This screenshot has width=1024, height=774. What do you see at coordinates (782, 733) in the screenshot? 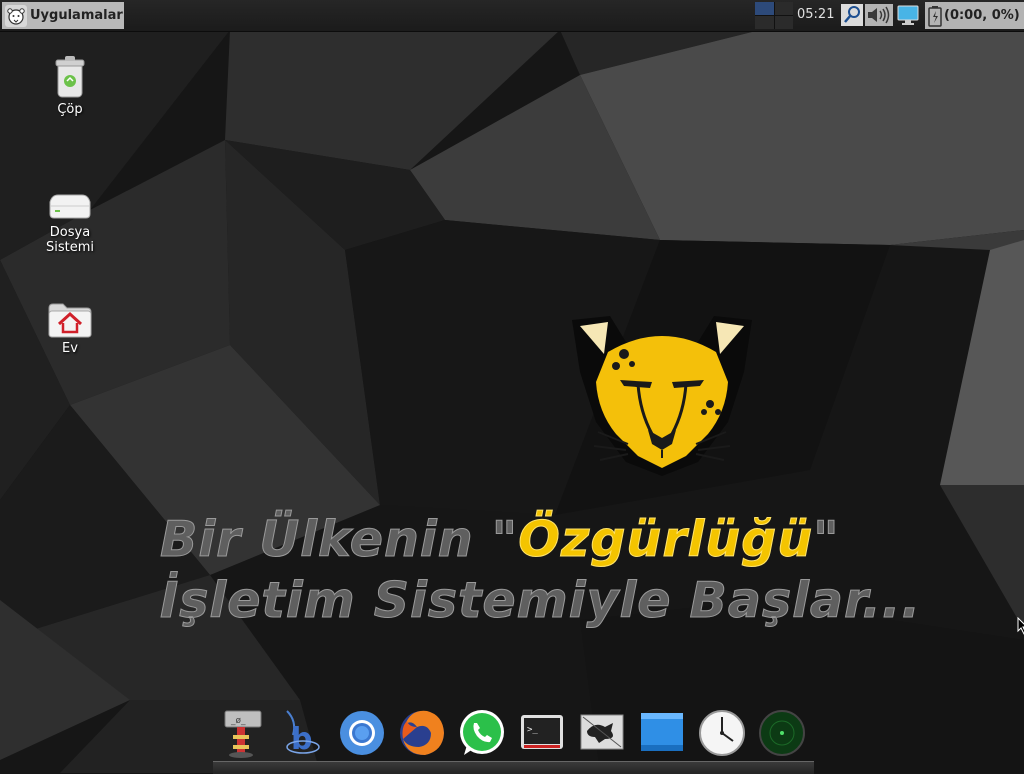
I see `radar-icon` at bounding box center [782, 733].